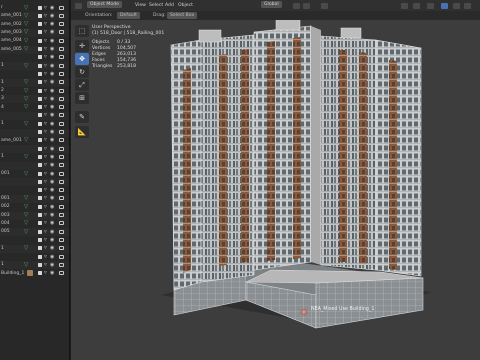 The width and height of the screenshot is (480, 360). Describe the element at coordinates (34, 274) in the screenshot. I see `outliner-row: Building_1 ▿ ◉` at that location.